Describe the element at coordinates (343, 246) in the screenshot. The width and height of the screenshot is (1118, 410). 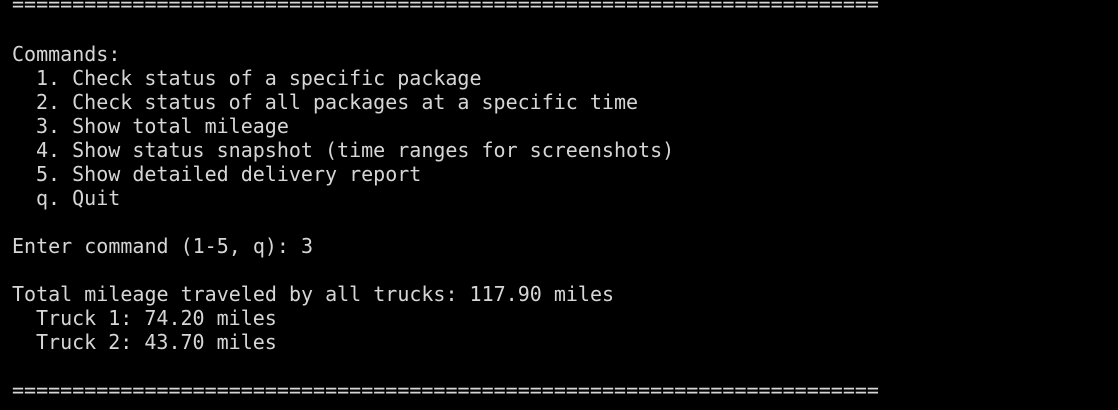
I see `command-prompt: Enter command (1-5, q): 3` at that location.